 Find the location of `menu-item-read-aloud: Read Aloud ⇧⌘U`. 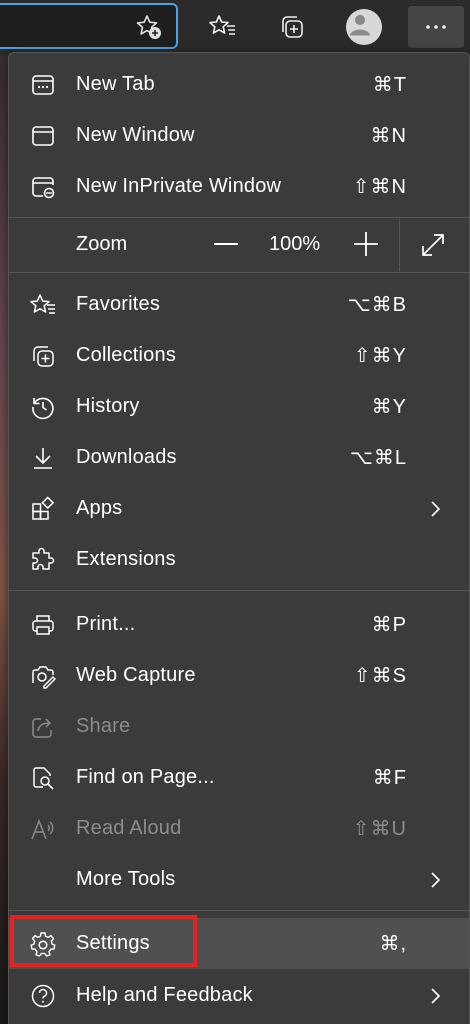

menu-item-read-aloud: Read Aloud ⇧⌘U is located at coordinates (239, 828).